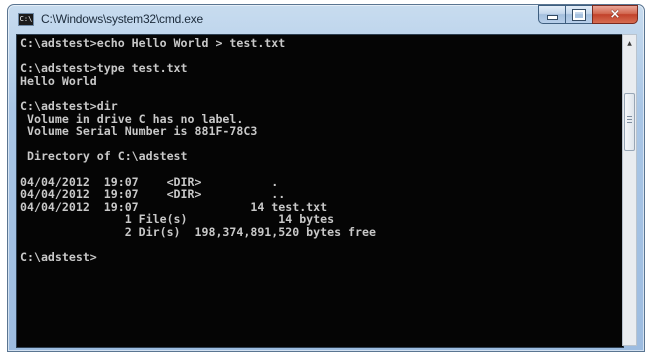  I want to click on scroll-thumb, so click(629, 122).